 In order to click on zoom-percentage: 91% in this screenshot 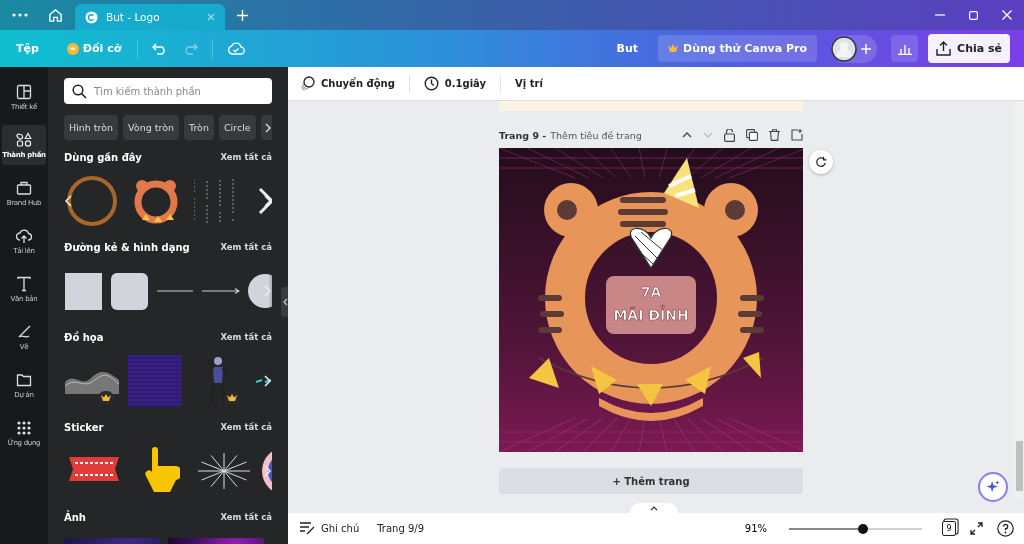, I will do `click(755, 528)`.